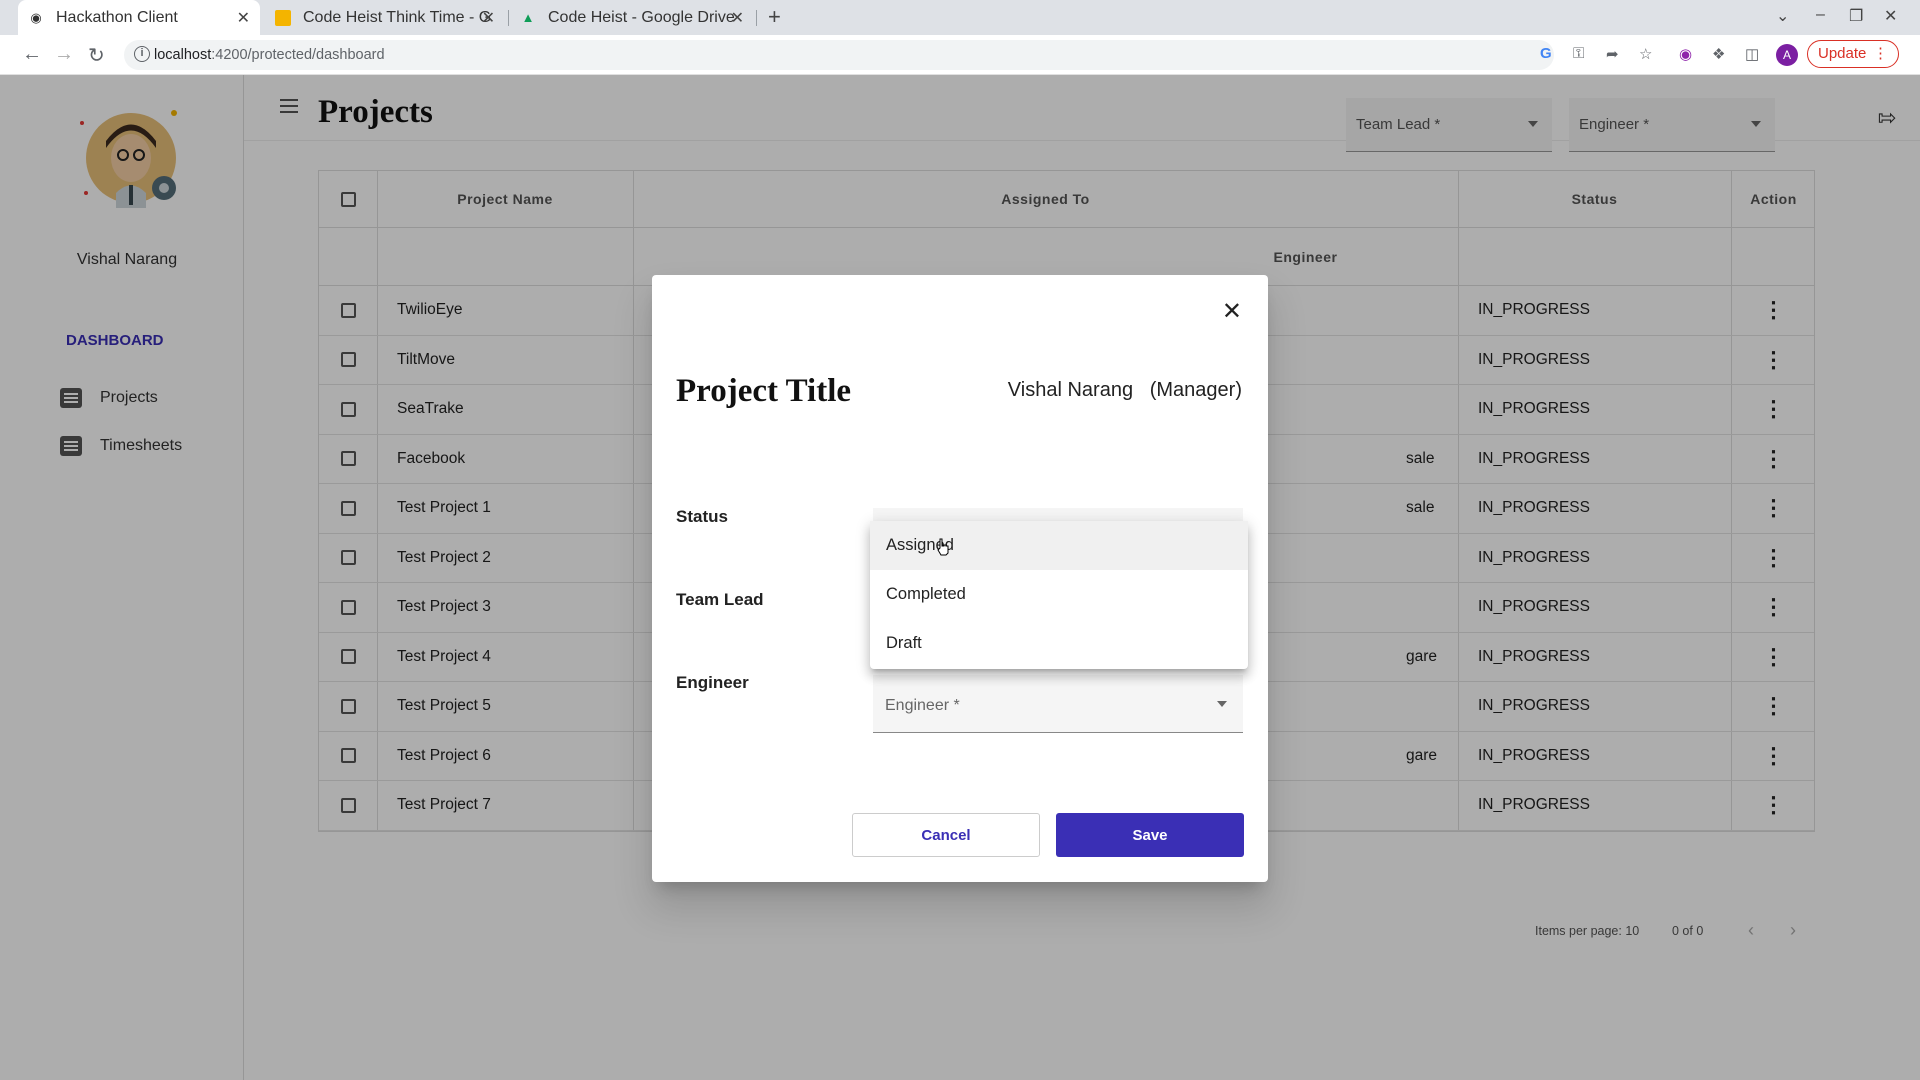 The height and width of the screenshot is (1080, 1920). Describe the element at coordinates (1820, 15) in the screenshot. I see `minimize-icon: –` at that location.